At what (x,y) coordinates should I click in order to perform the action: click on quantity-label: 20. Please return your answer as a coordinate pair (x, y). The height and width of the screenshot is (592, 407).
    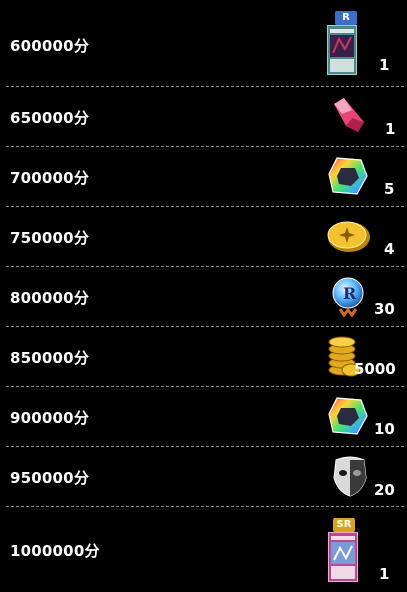
    Looking at the image, I should click on (384, 490).